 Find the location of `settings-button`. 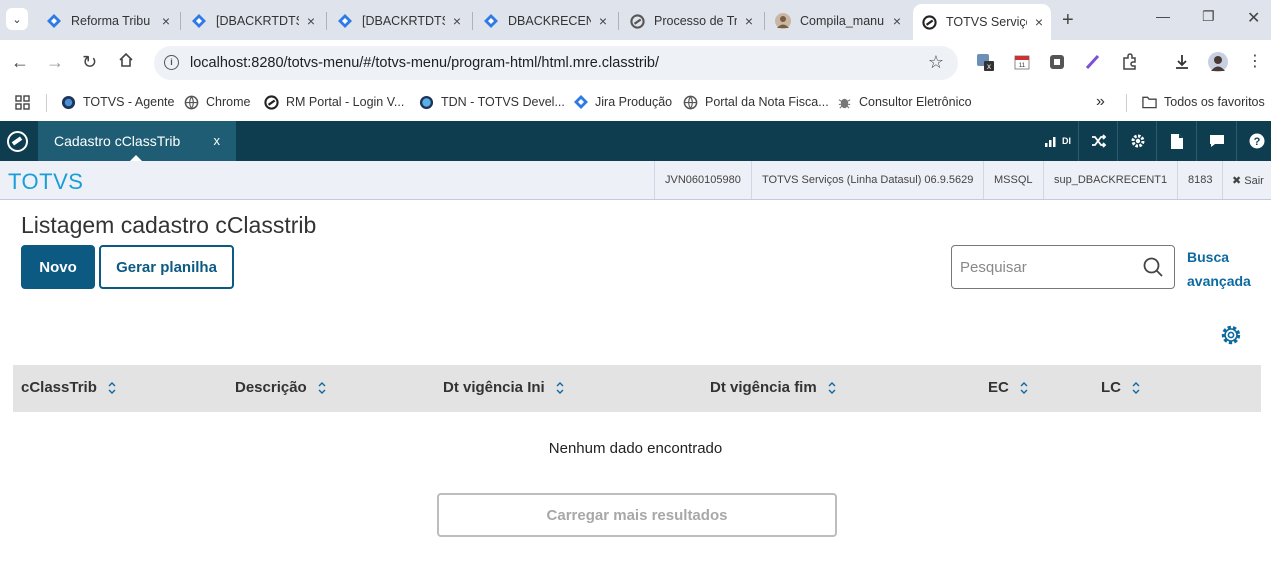

settings-button is located at coordinates (1137, 141).